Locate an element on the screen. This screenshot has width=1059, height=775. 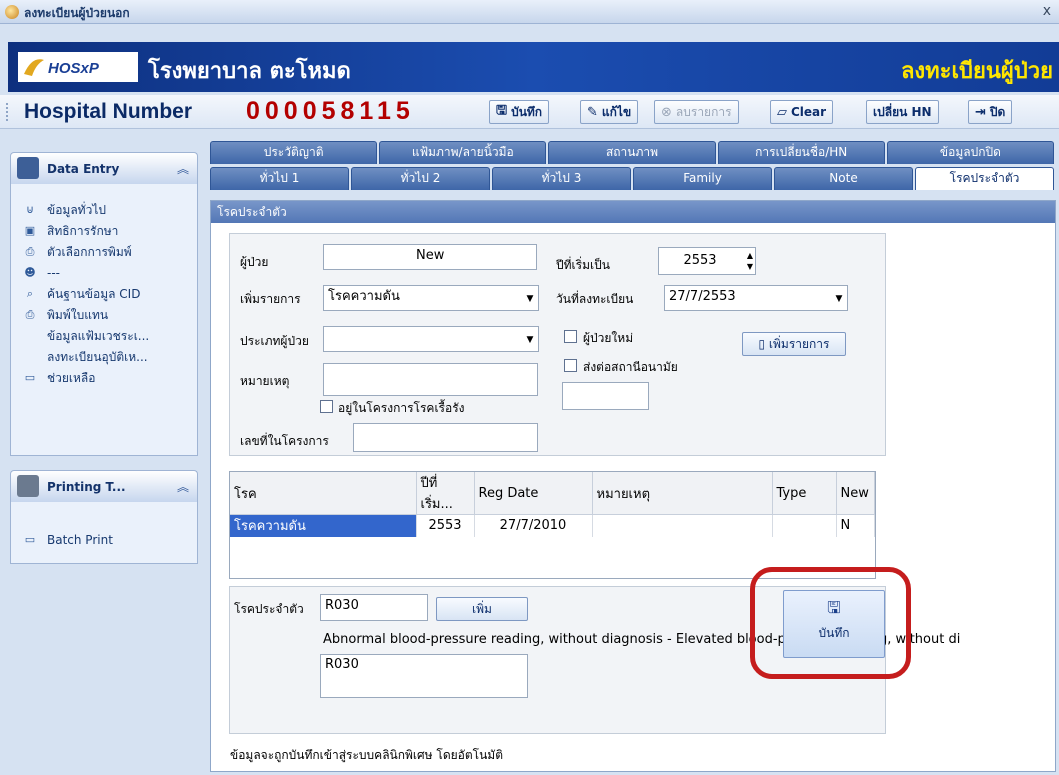
table-row: โรคความดัน 2553 27/7/2010 N is located at coordinates (552, 525).